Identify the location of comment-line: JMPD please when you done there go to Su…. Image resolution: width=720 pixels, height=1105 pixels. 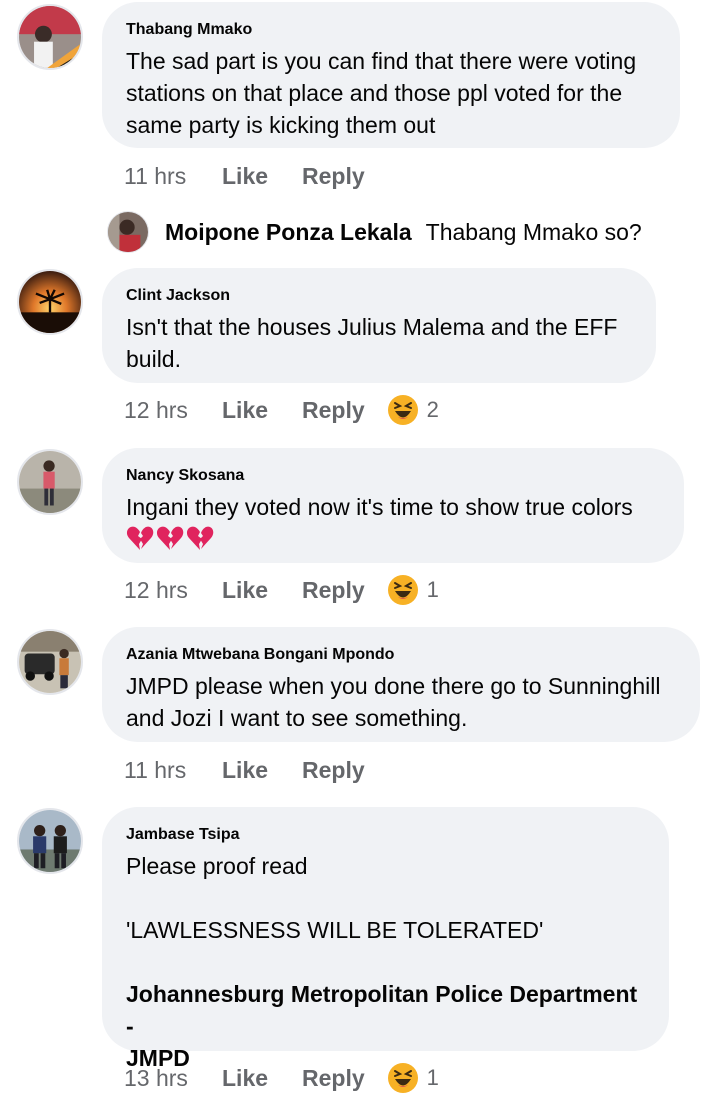
(393, 686).